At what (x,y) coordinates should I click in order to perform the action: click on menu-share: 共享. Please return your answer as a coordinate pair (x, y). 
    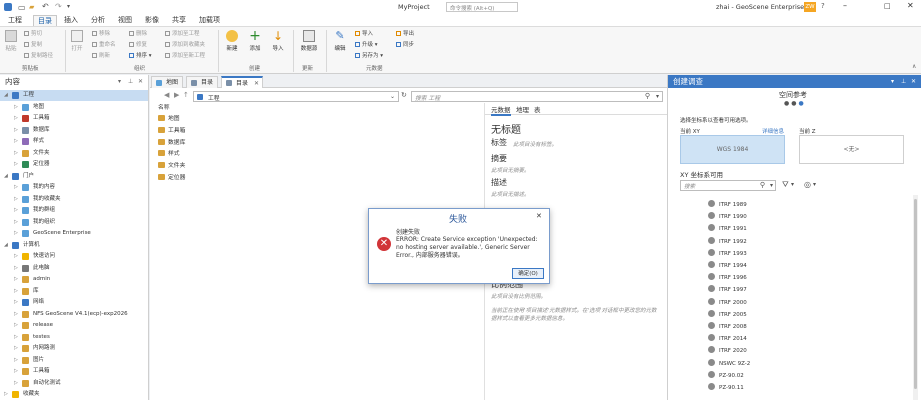
    Looking at the image, I should click on (179, 20).